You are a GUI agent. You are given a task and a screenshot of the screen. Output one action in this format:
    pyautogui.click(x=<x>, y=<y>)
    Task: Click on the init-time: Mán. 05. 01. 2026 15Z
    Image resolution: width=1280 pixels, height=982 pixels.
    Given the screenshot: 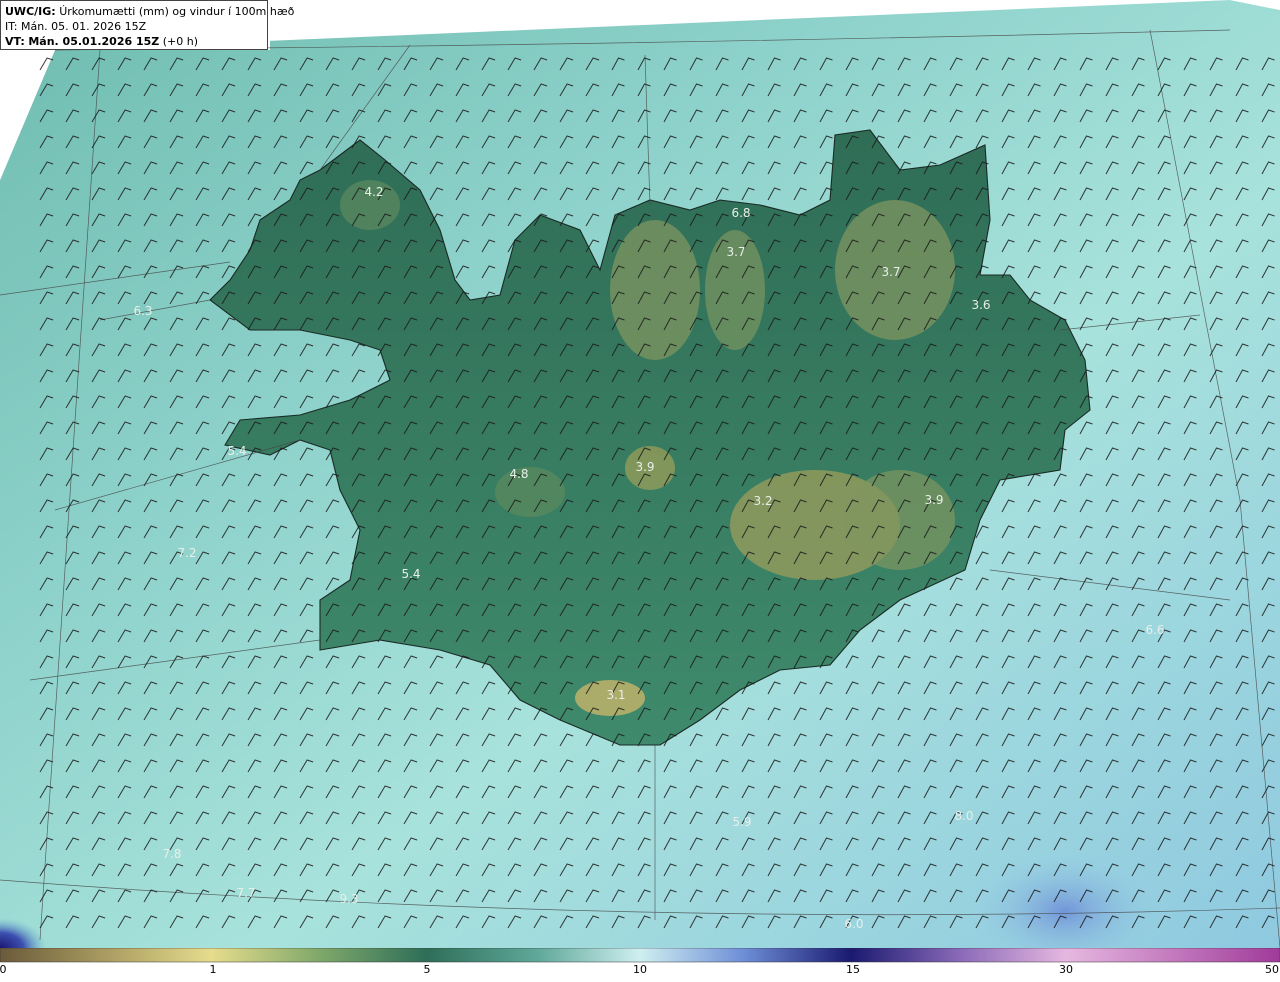 What is the action you would take?
    pyautogui.click(x=83, y=26)
    